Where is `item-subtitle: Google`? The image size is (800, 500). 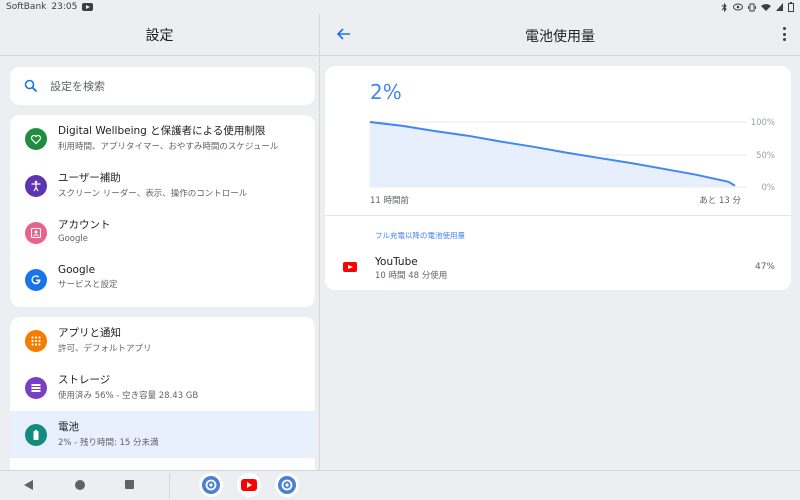
item-subtitle: Google is located at coordinates (73, 239).